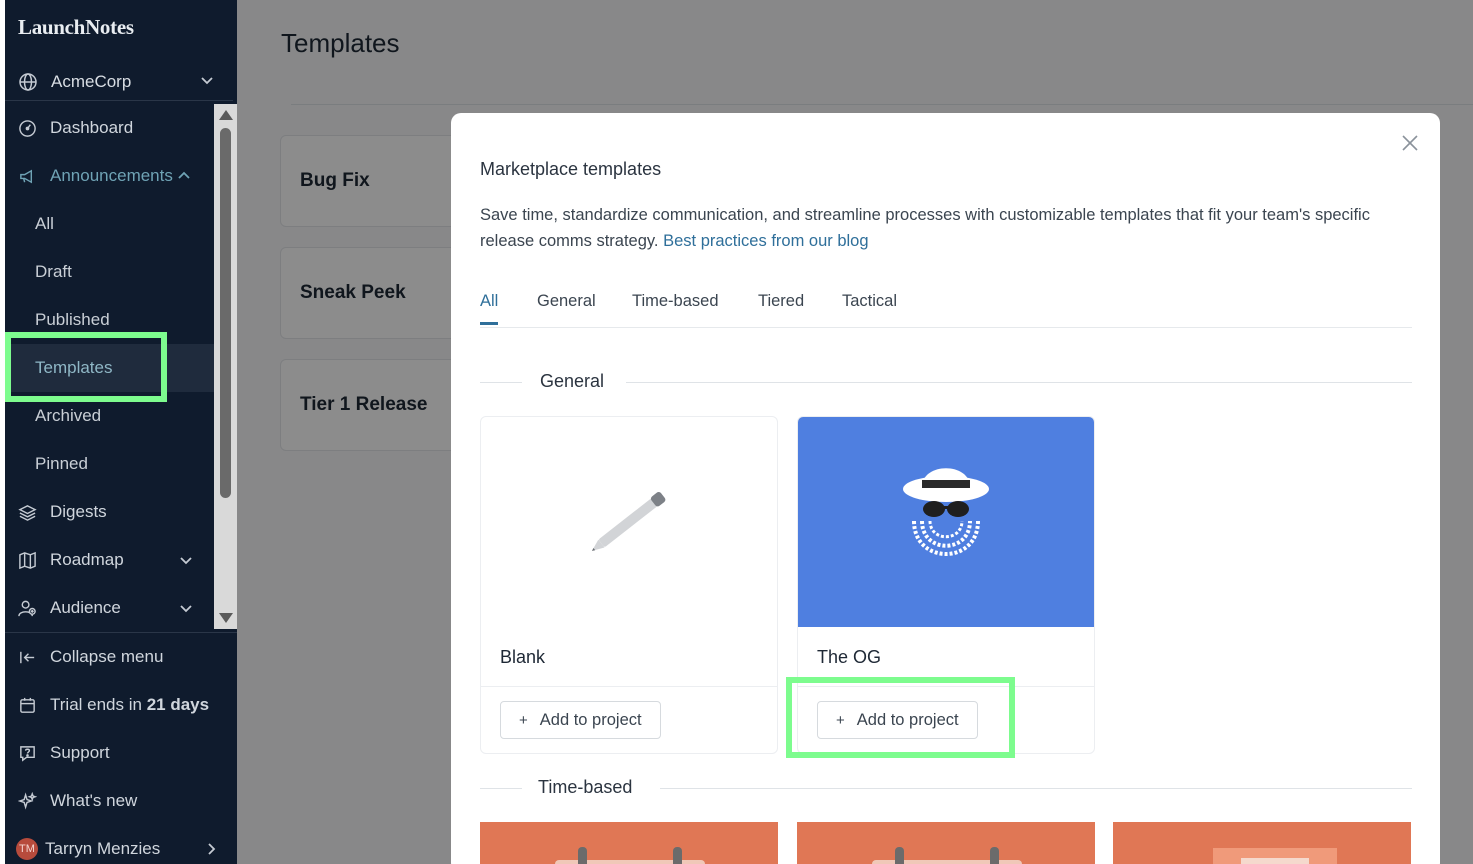 The width and height of the screenshot is (1473, 864). What do you see at coordinates (27, 560) in the screenshot?
I see `map-icon` at bounding box center [27, 560].